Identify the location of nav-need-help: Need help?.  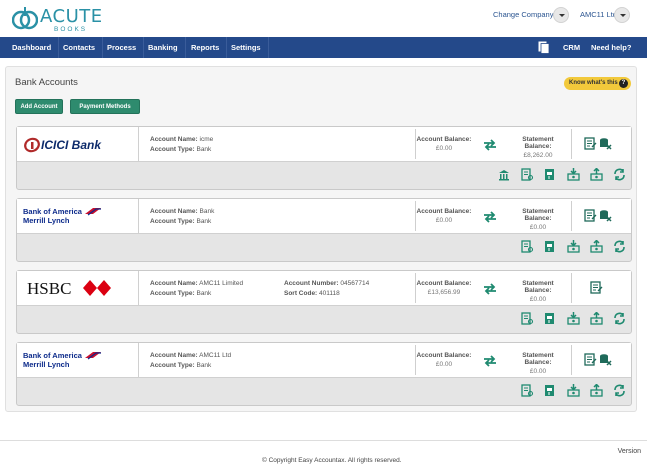
(611, 47).